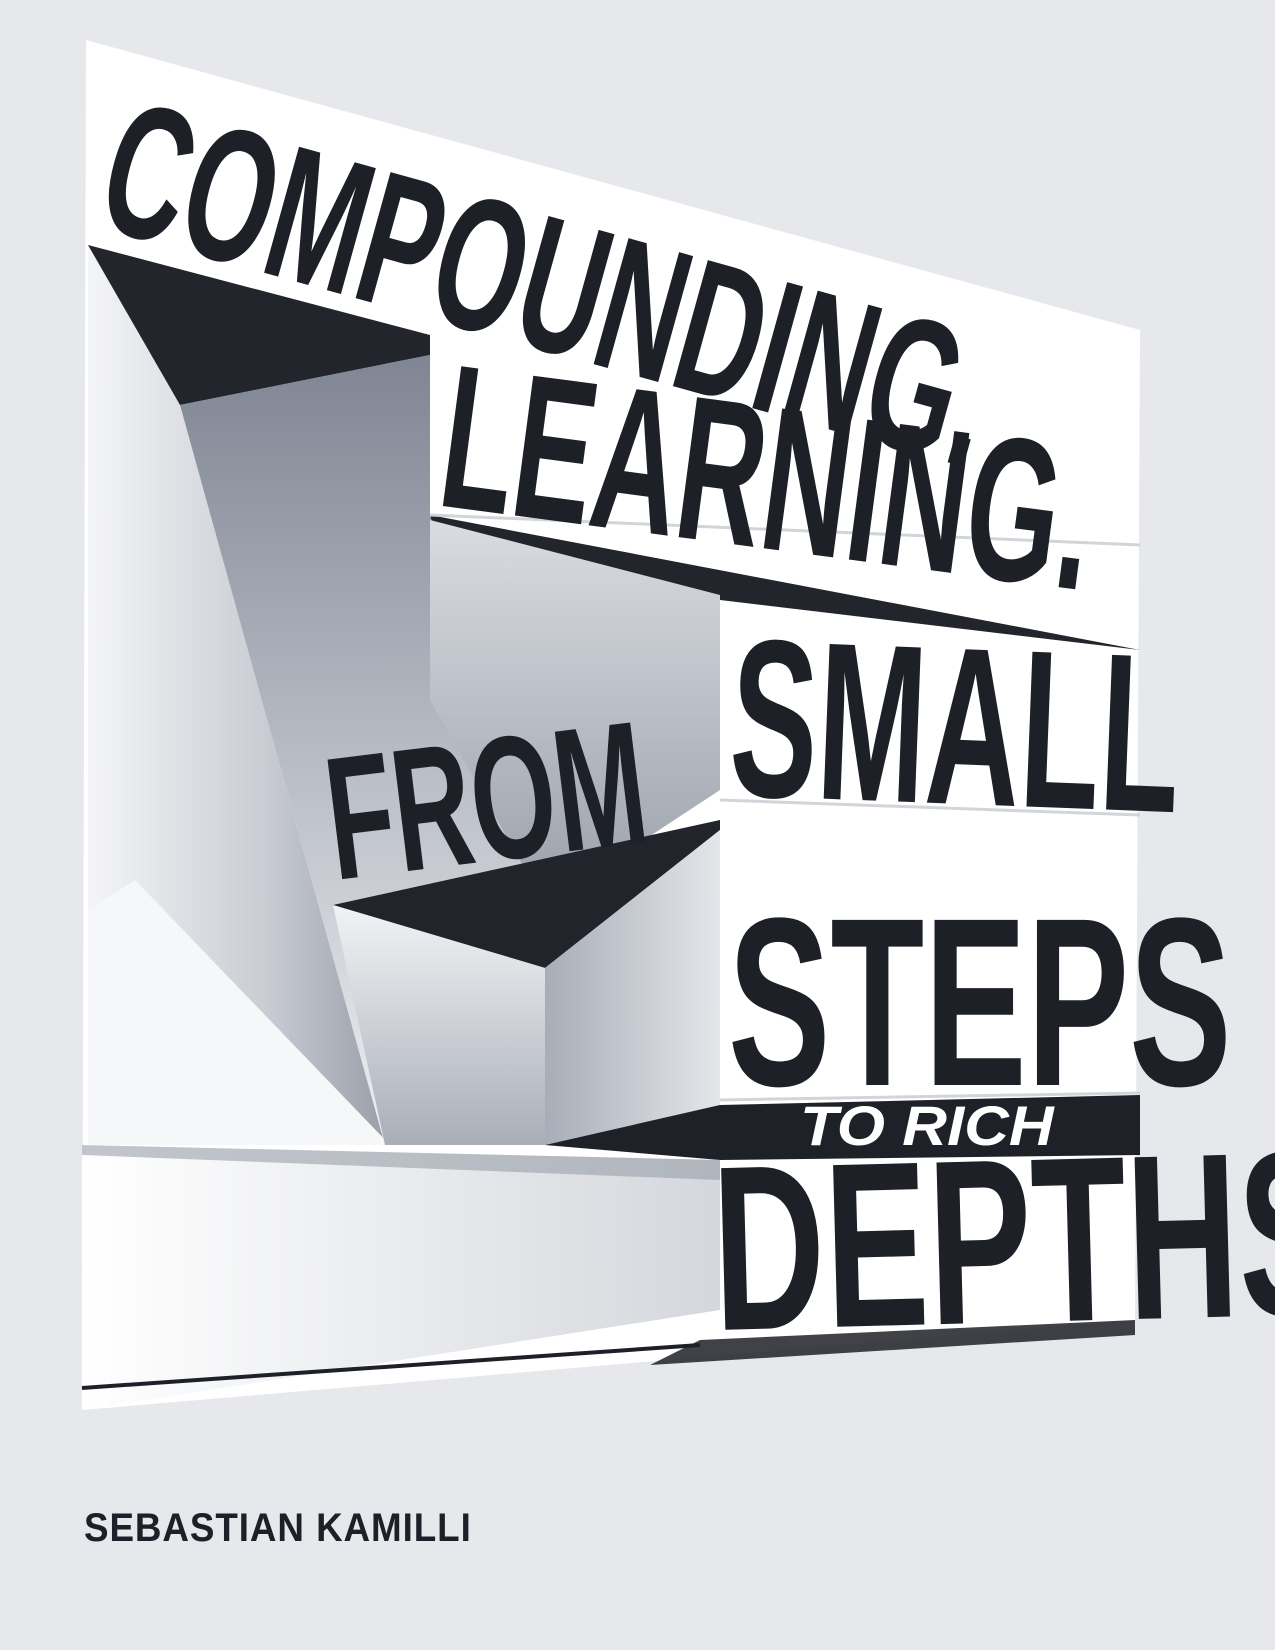 Image resolution: width=1275 pixels, height=1650 pixels. What do you see at coordinates (992, 1241) in the screenshot?
I see `title-line-7: DEPTHS` at bounding box center [992, 1241].